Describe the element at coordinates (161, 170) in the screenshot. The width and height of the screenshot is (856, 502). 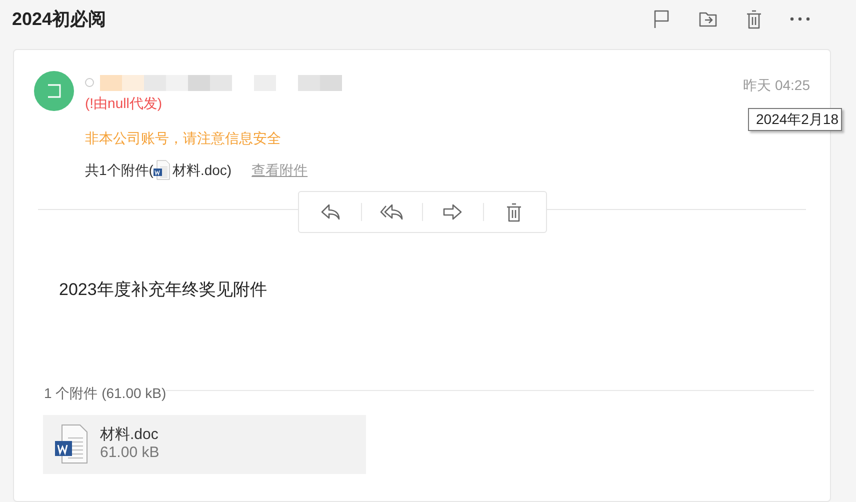
I see `word-file-icon` at that location.